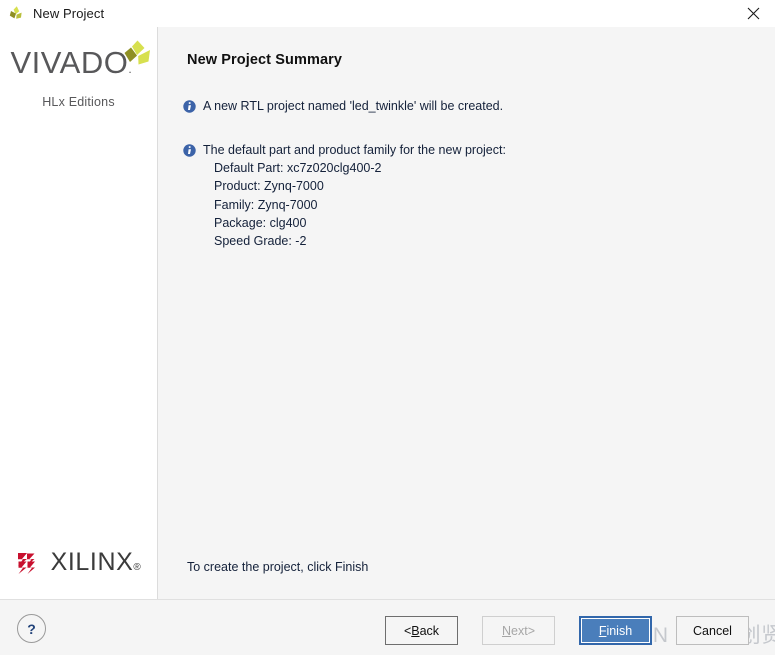  What do you see at coordinates (260, 241) in the screenshot?
I see `detail-speed-grade: Speed Grade: -2` at bounding box center [260, 241].